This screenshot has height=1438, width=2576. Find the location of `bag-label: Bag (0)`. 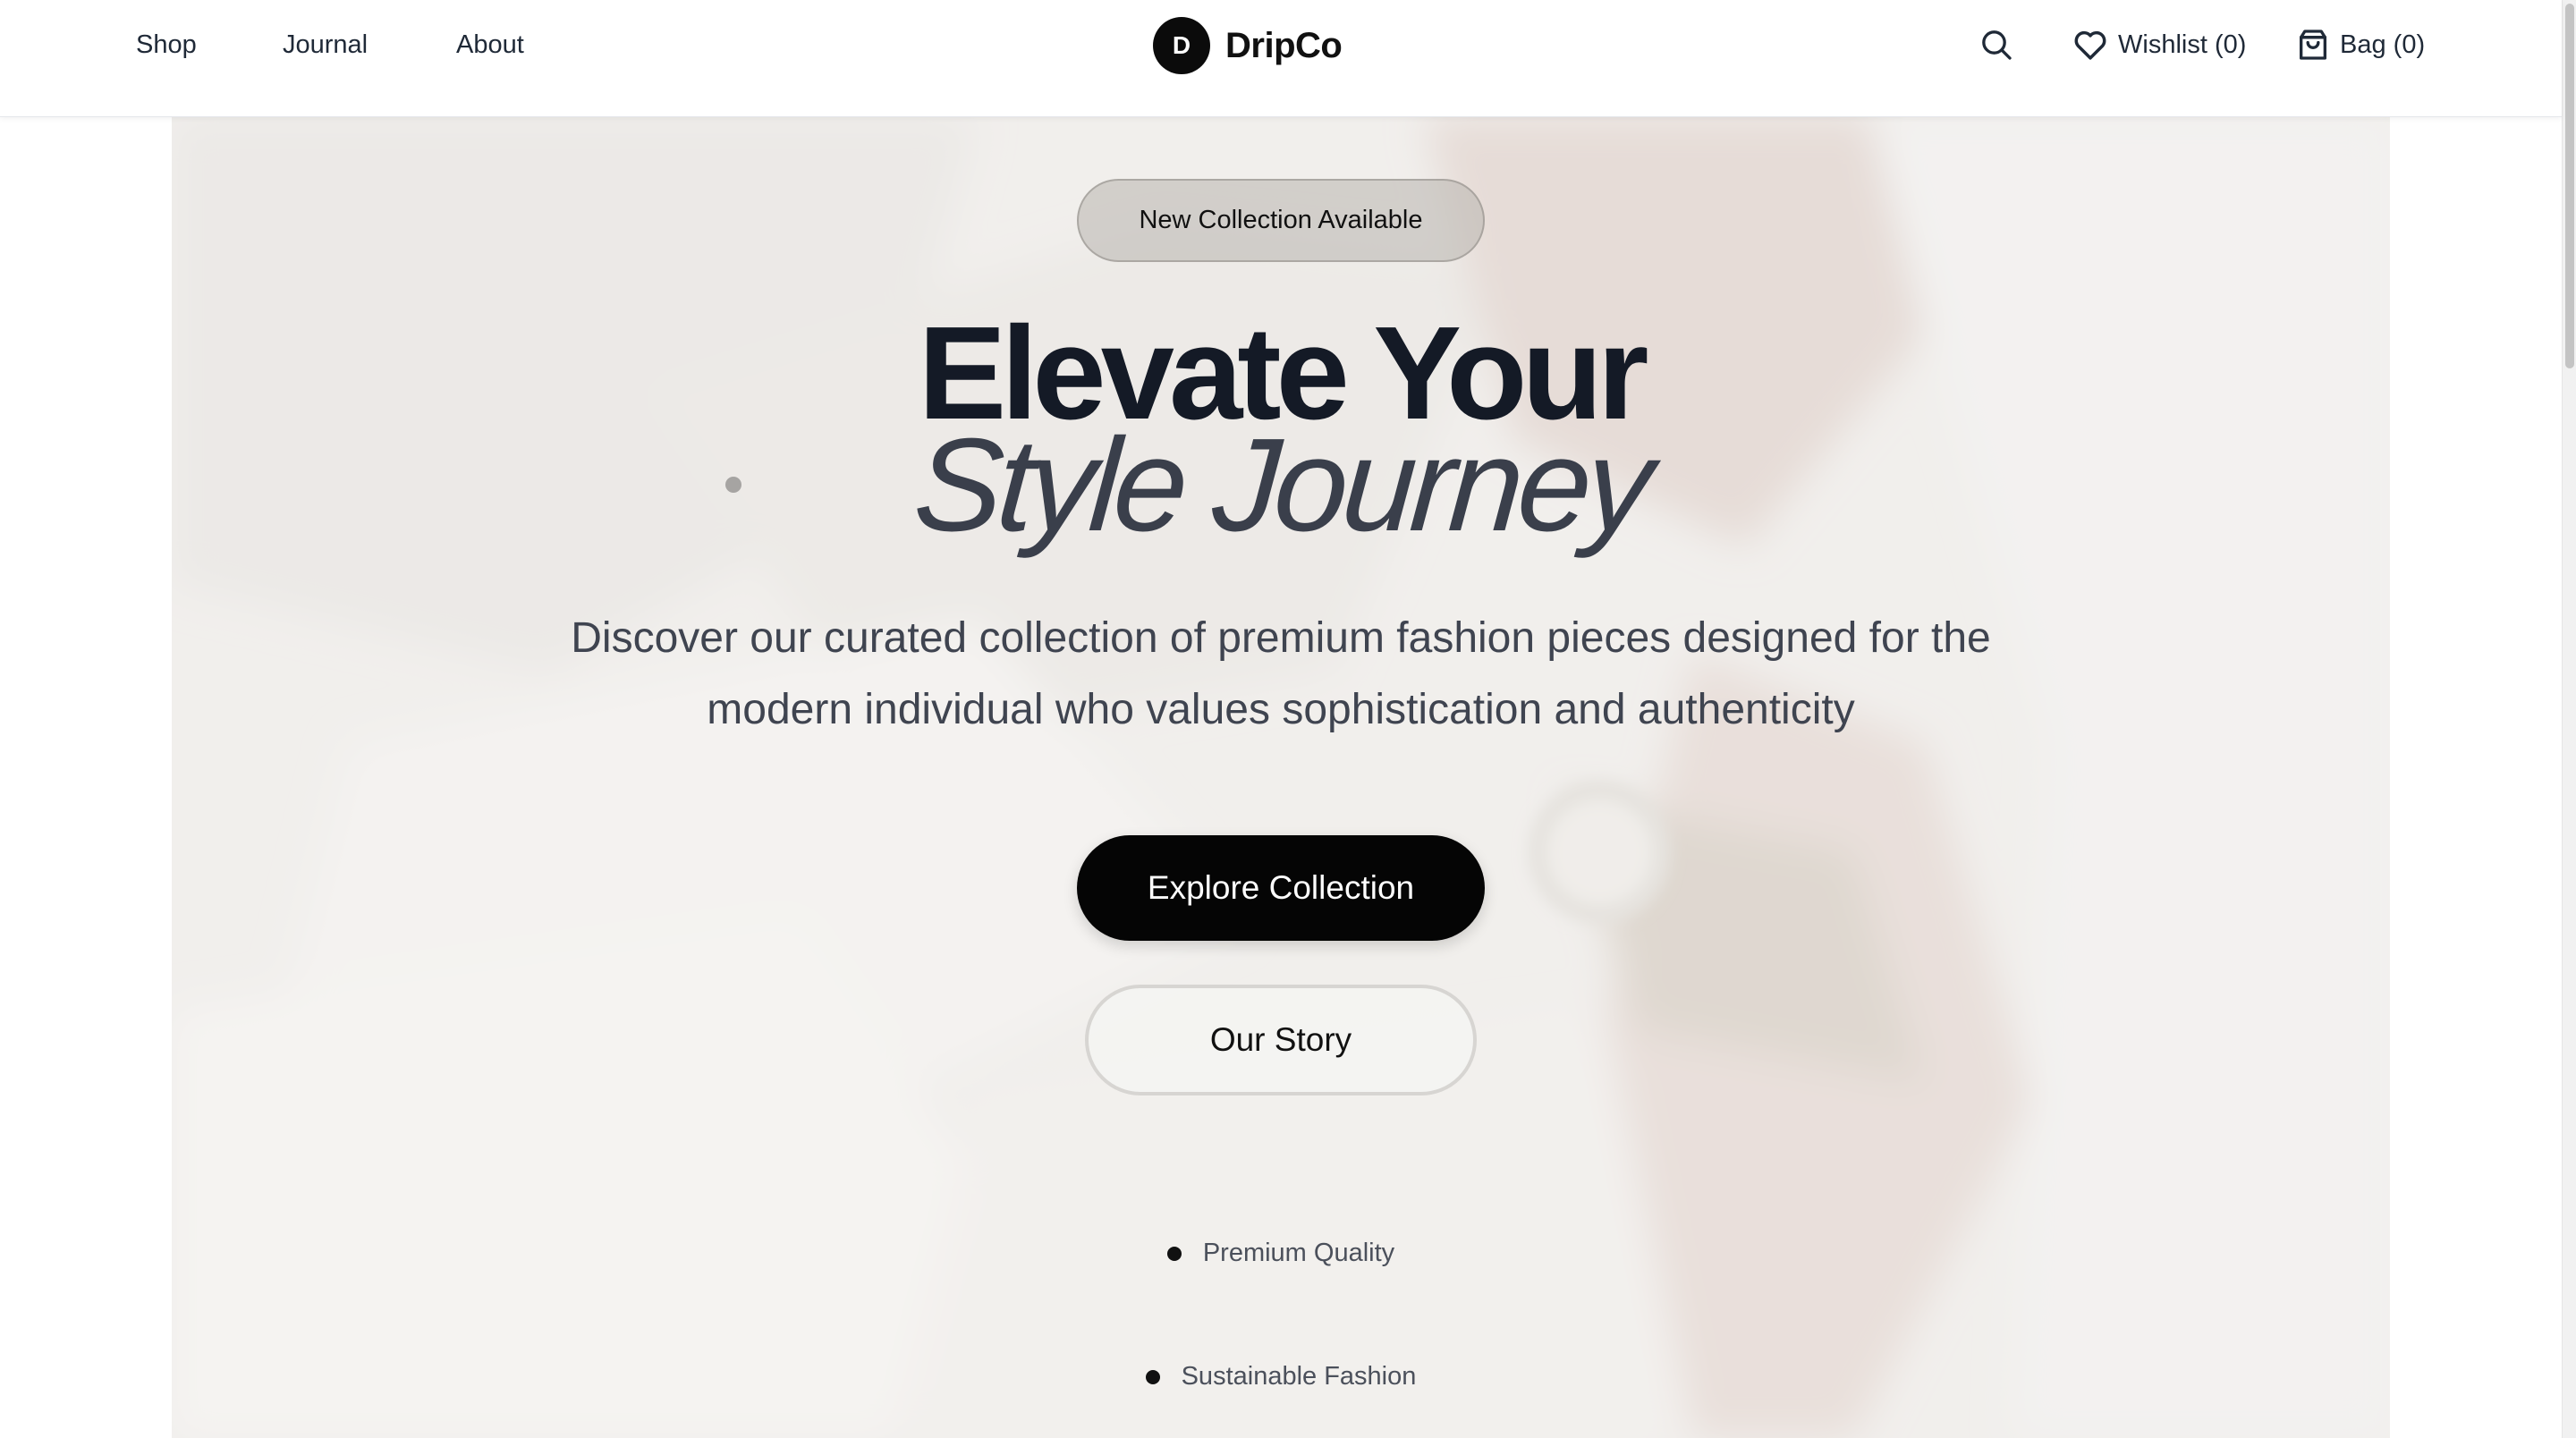

bag-label: Bag (0) is located at coordinates (2383, 44).